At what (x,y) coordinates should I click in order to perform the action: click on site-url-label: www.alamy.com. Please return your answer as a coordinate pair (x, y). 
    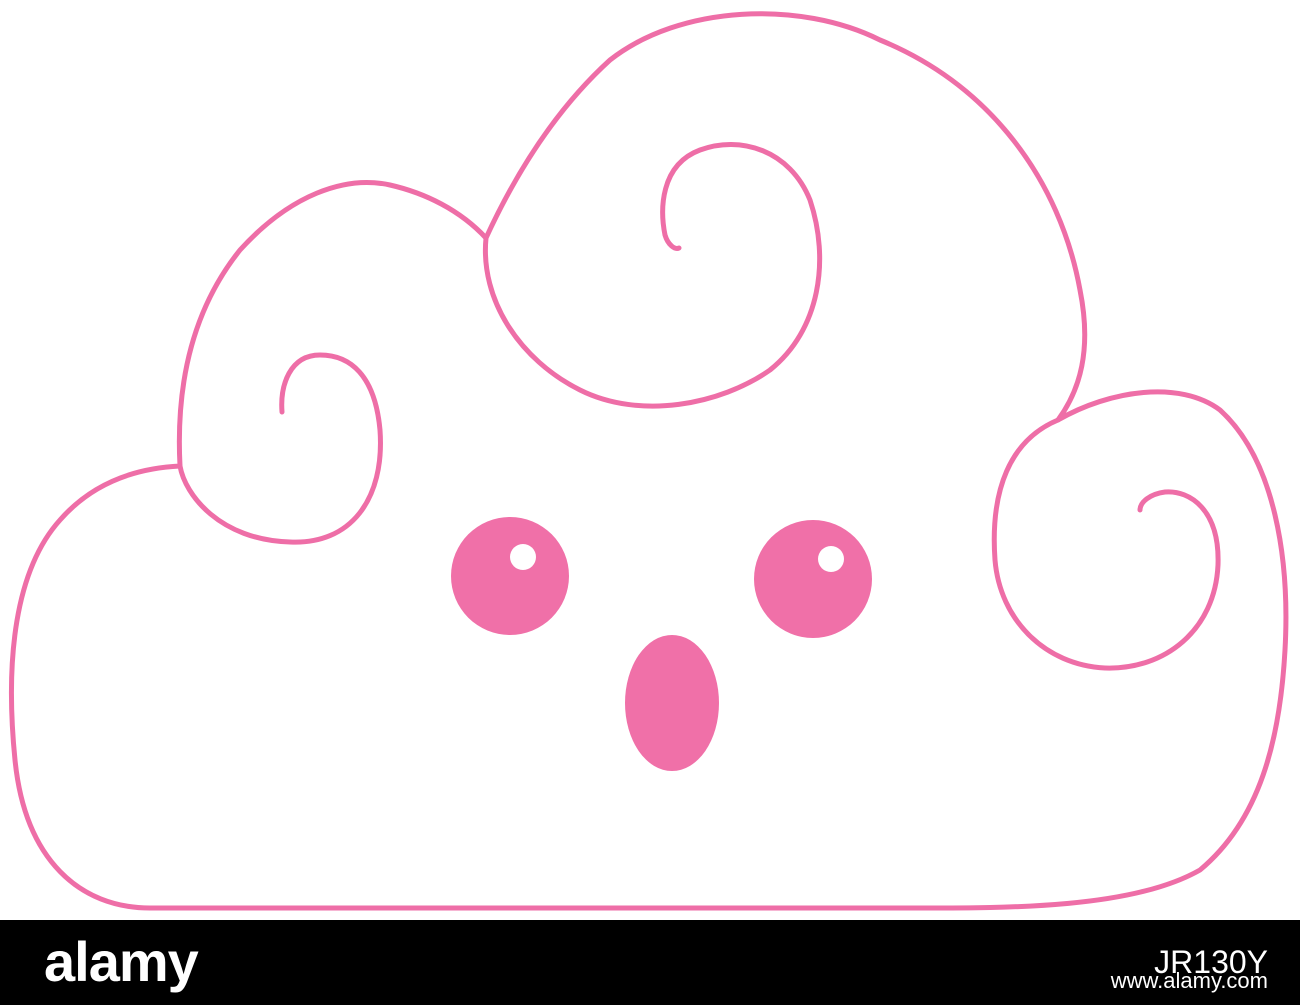
    Looking at the image, I should click on (1189, 980).